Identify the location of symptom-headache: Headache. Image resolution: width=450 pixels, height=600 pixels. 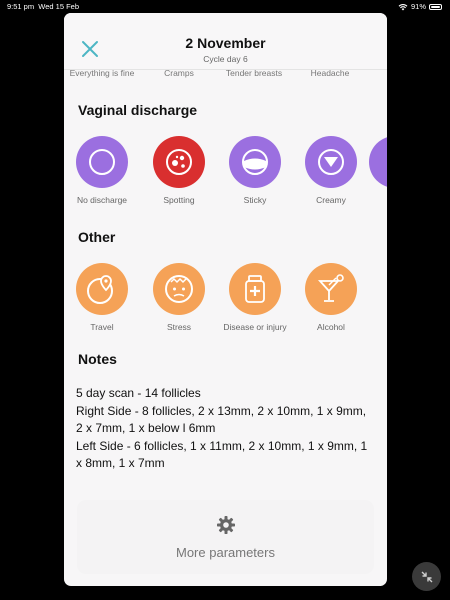
(330, 73).